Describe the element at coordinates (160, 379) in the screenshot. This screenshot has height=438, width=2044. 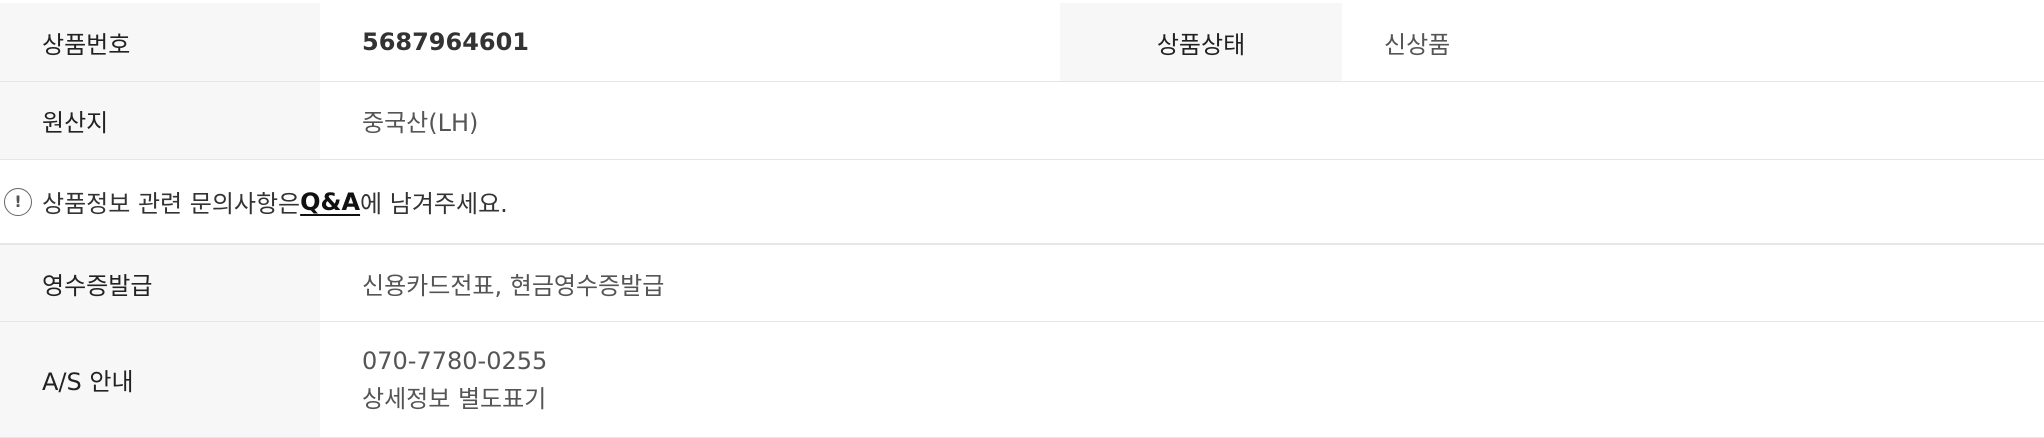
I see `as-info-label: A/S 안내` at that location.